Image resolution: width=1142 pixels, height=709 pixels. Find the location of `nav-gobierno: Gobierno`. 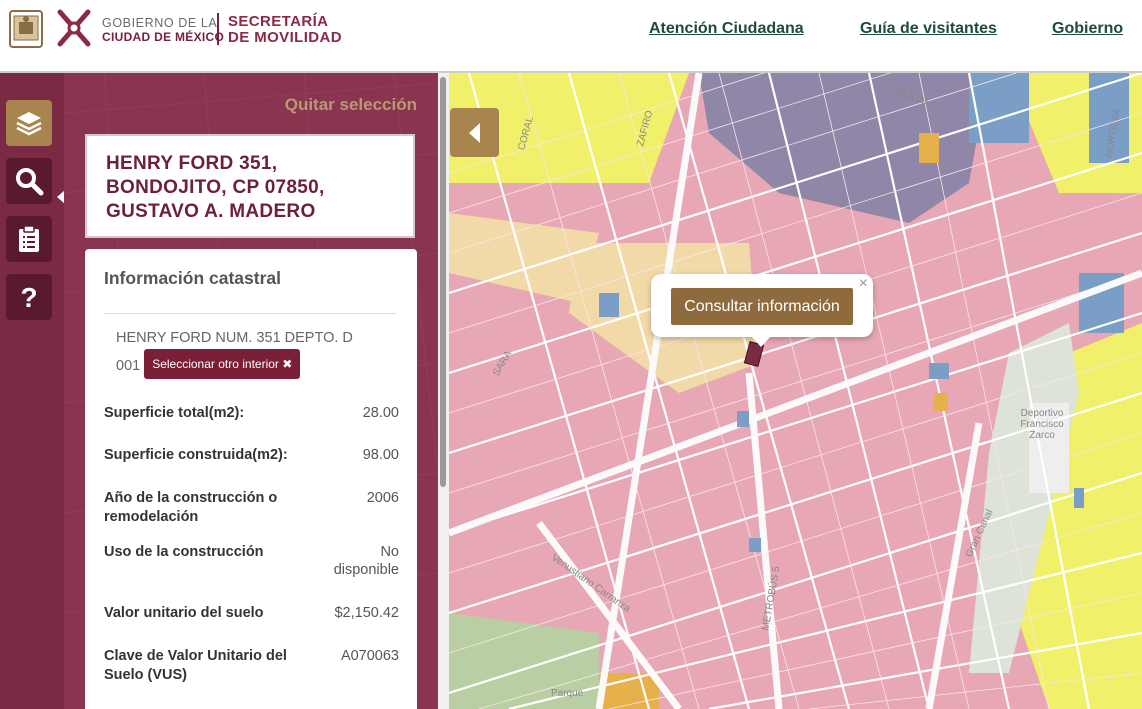

nav-gobierno: Gobierno is located at coordinates (1087, 29).